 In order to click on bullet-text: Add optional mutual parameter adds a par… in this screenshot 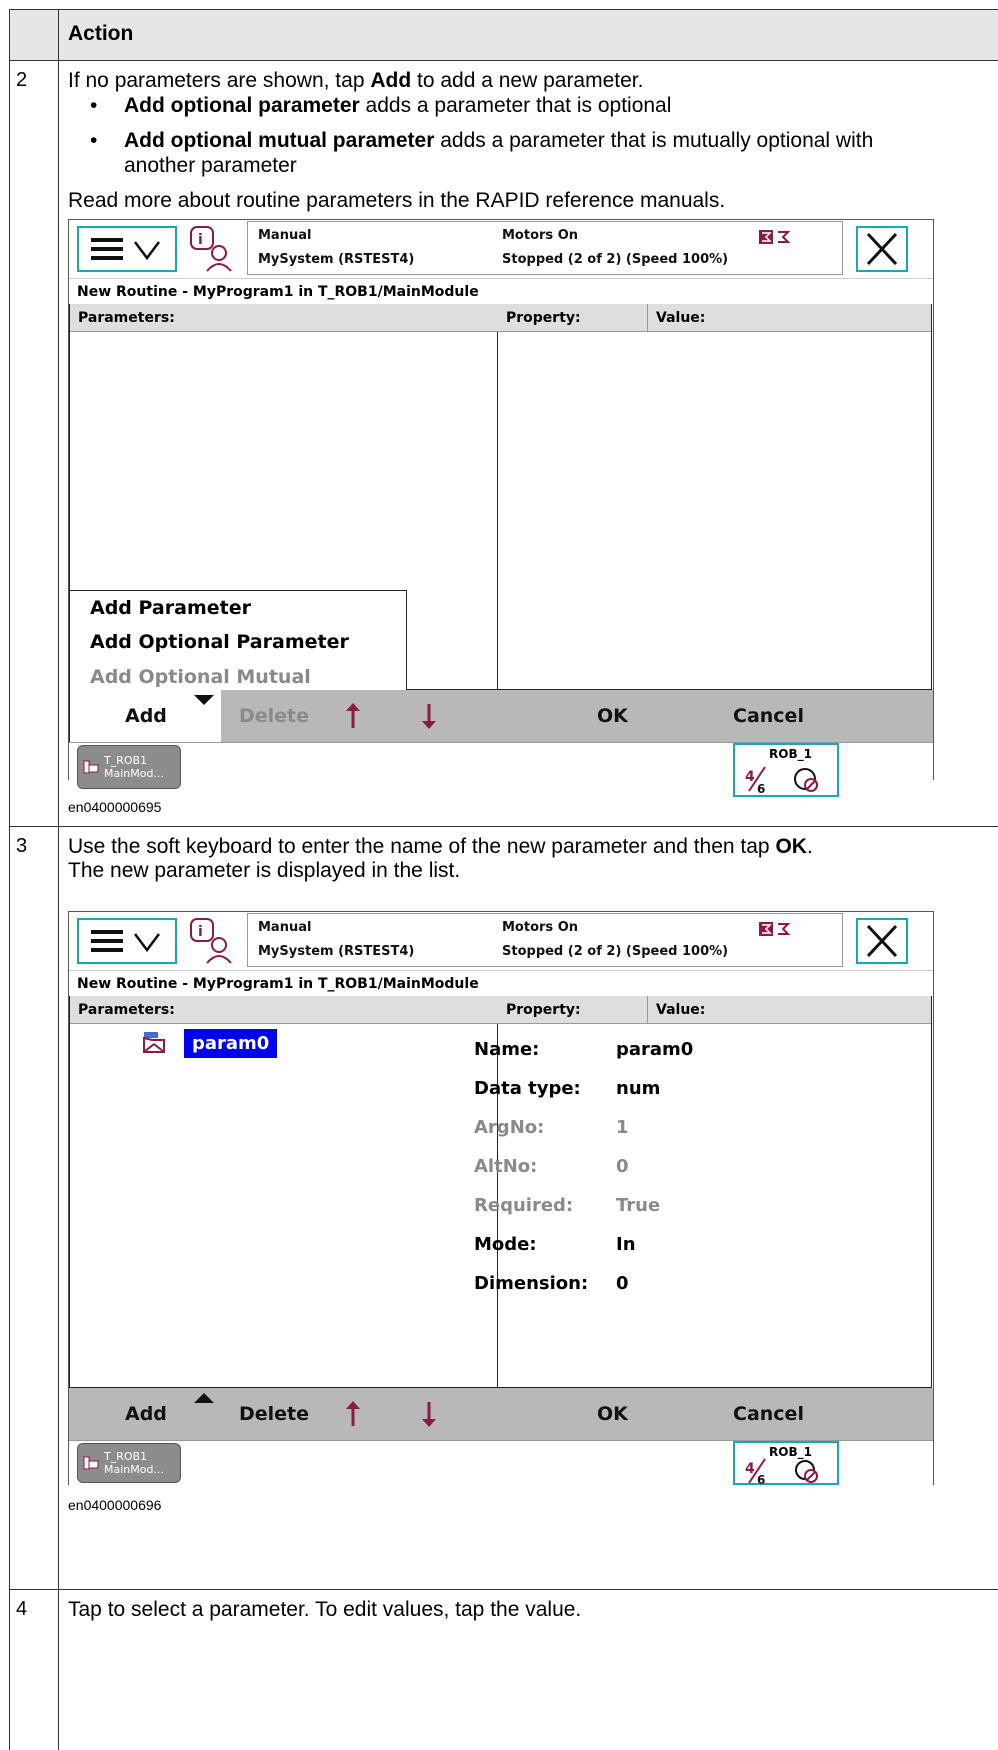, I will do `click(499, 140)`.